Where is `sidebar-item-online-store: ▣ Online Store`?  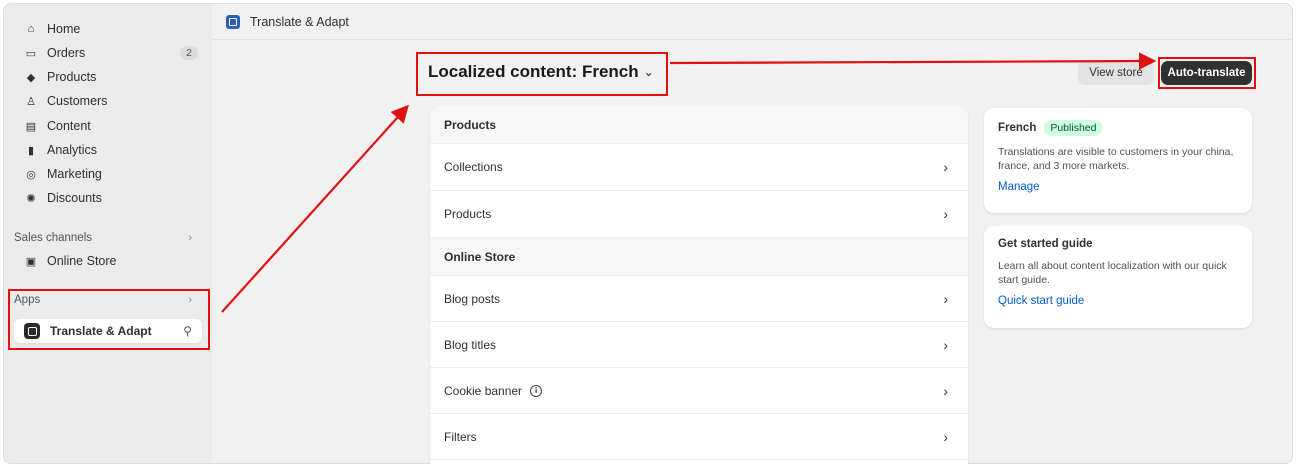 sidebar-item-online-store: ▣ Online Store is located at coordinates (108, 261).